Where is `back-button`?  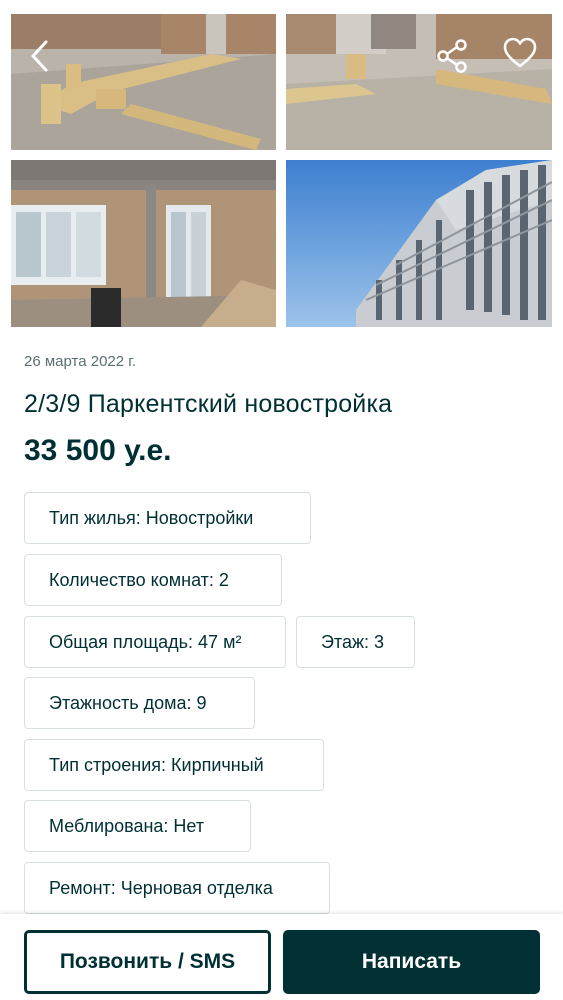
back-button is located at coordinates (40, 56).